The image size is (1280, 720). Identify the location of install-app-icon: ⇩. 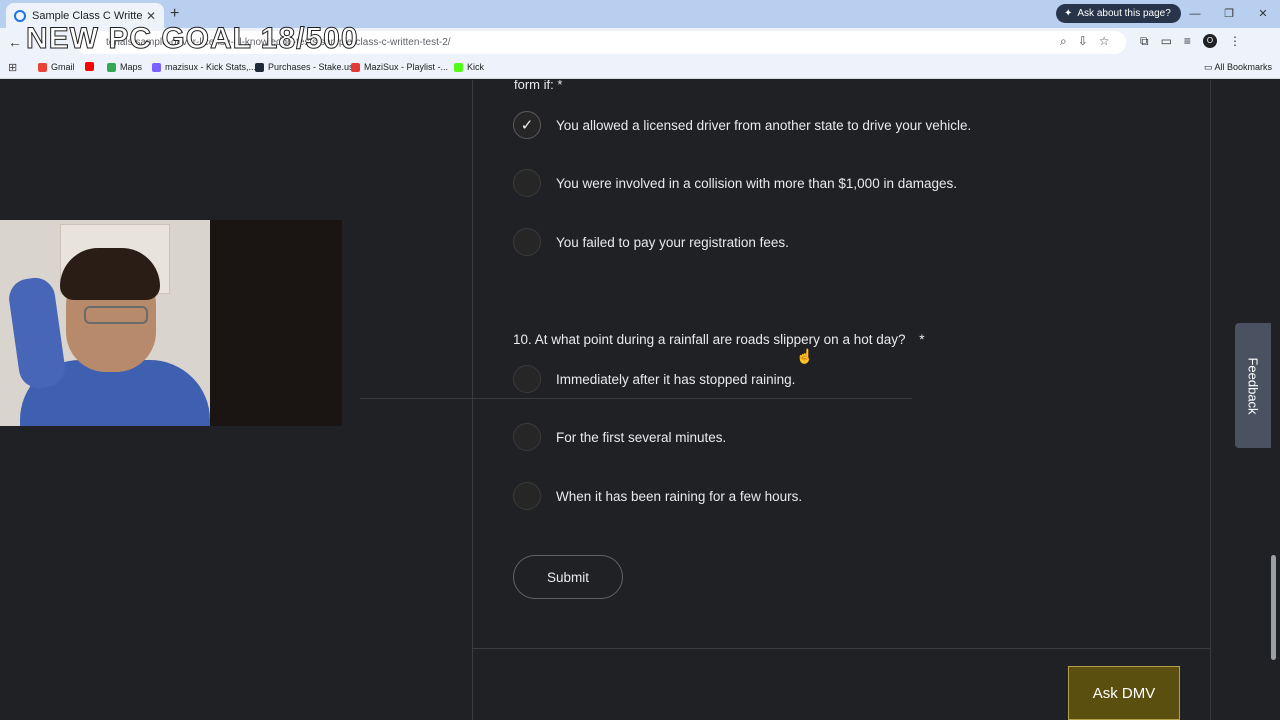
(1083, 41).